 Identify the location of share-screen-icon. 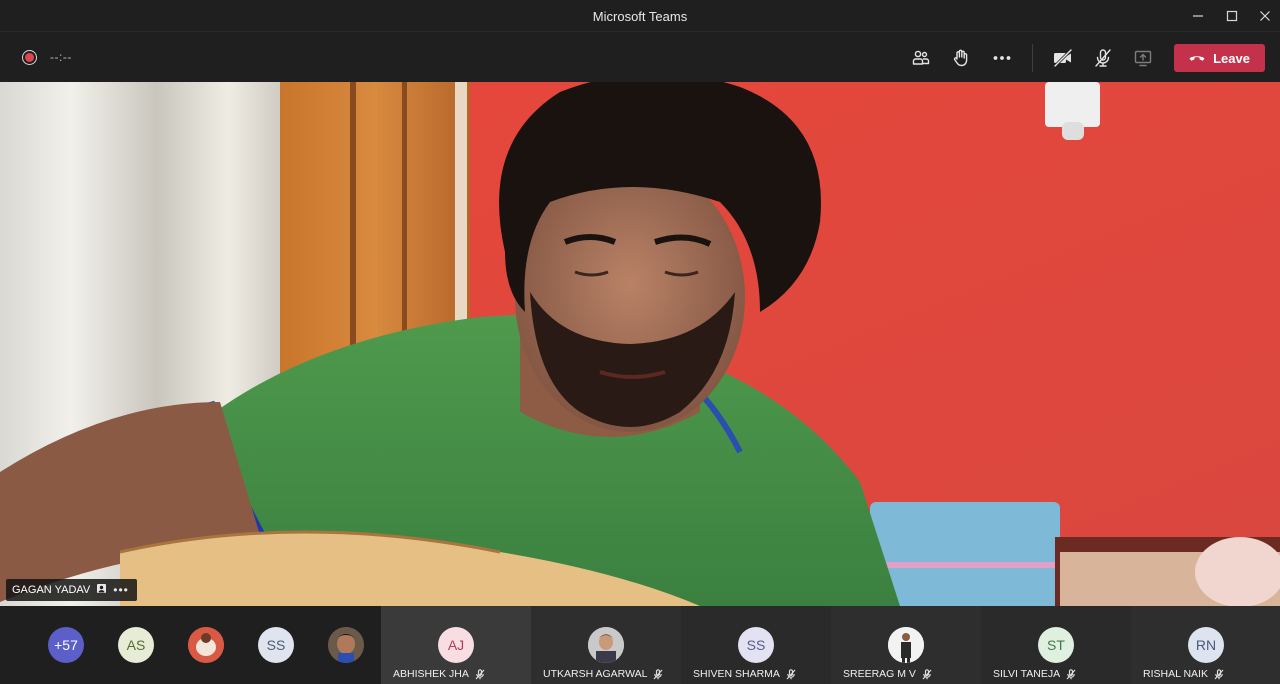
(1143, 58).